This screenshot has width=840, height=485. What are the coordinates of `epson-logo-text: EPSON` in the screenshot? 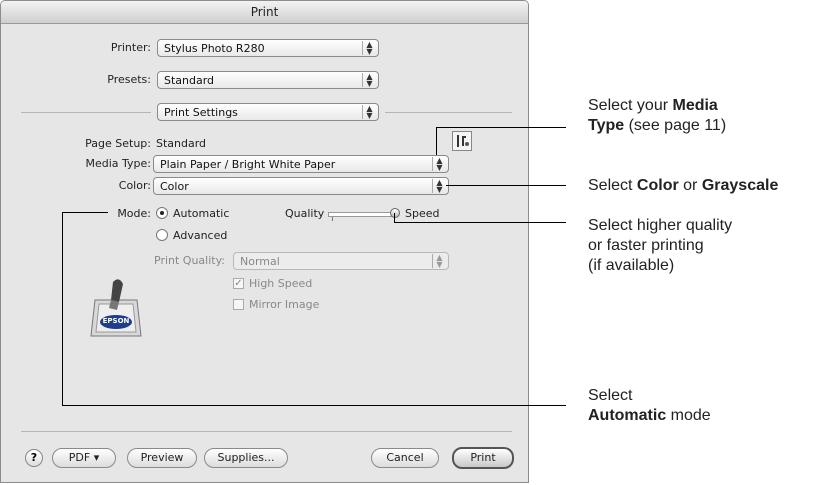 It's located at (116, 321).